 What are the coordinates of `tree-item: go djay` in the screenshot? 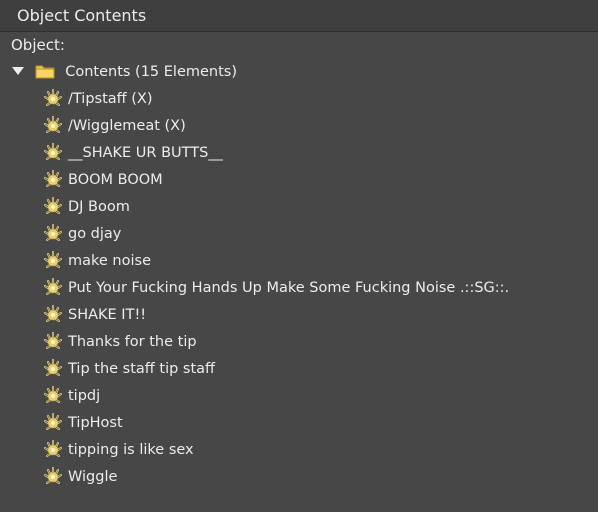 It's located at (299, 234).